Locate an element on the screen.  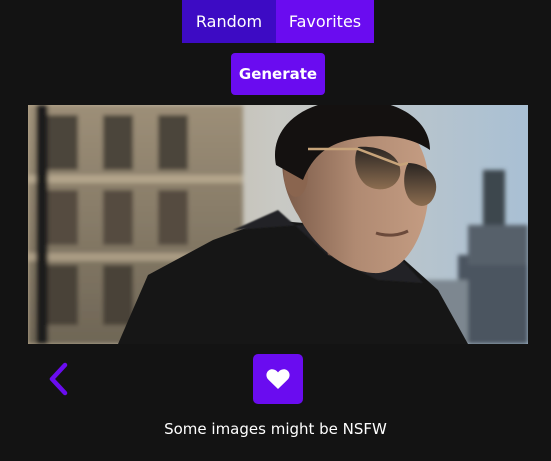
chevron-left-icon is located at coordinates (58, 379).